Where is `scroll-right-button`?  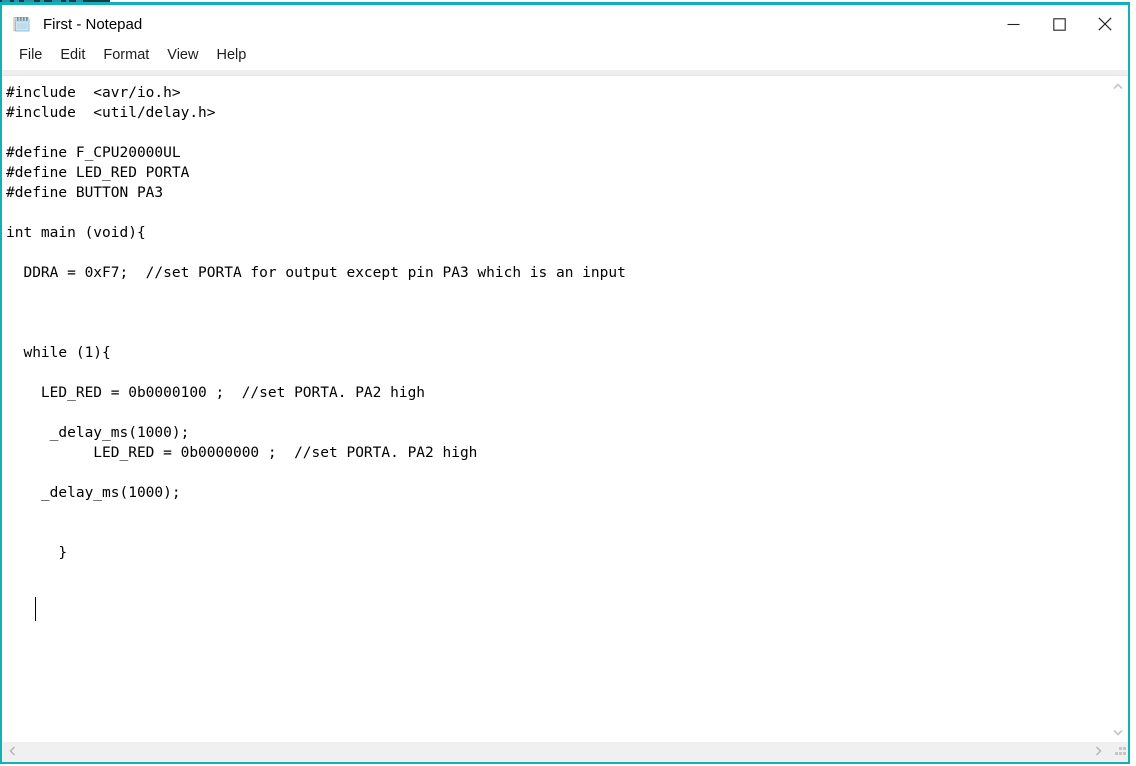
scroll-right-button is located at coordinates (1098, 752).